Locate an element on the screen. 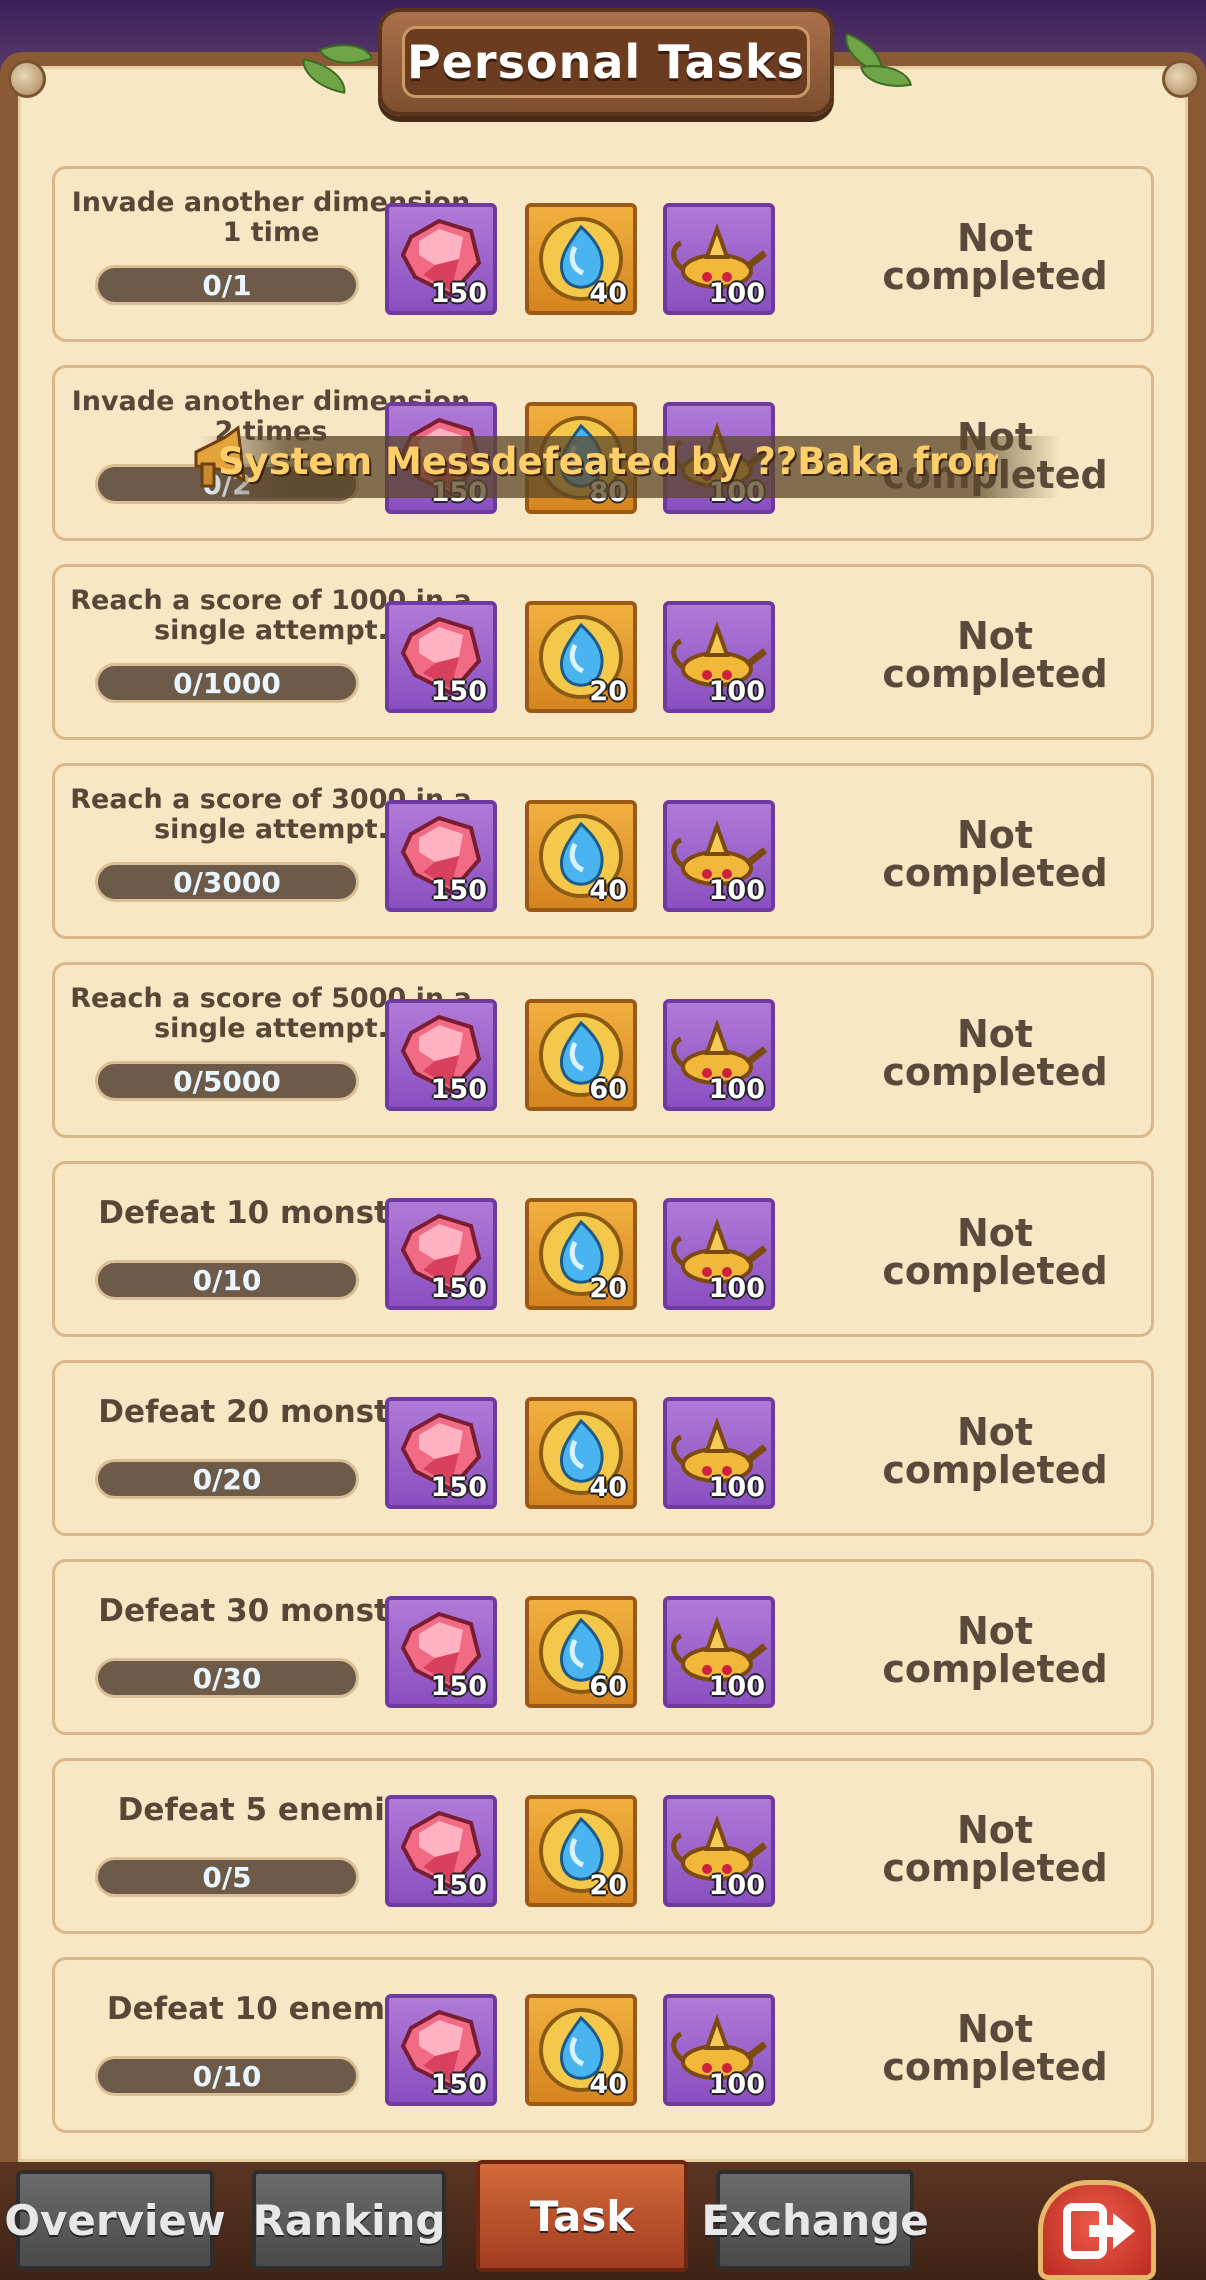  task-progress-bar: 0/1 is located at coordinates (227, 285).